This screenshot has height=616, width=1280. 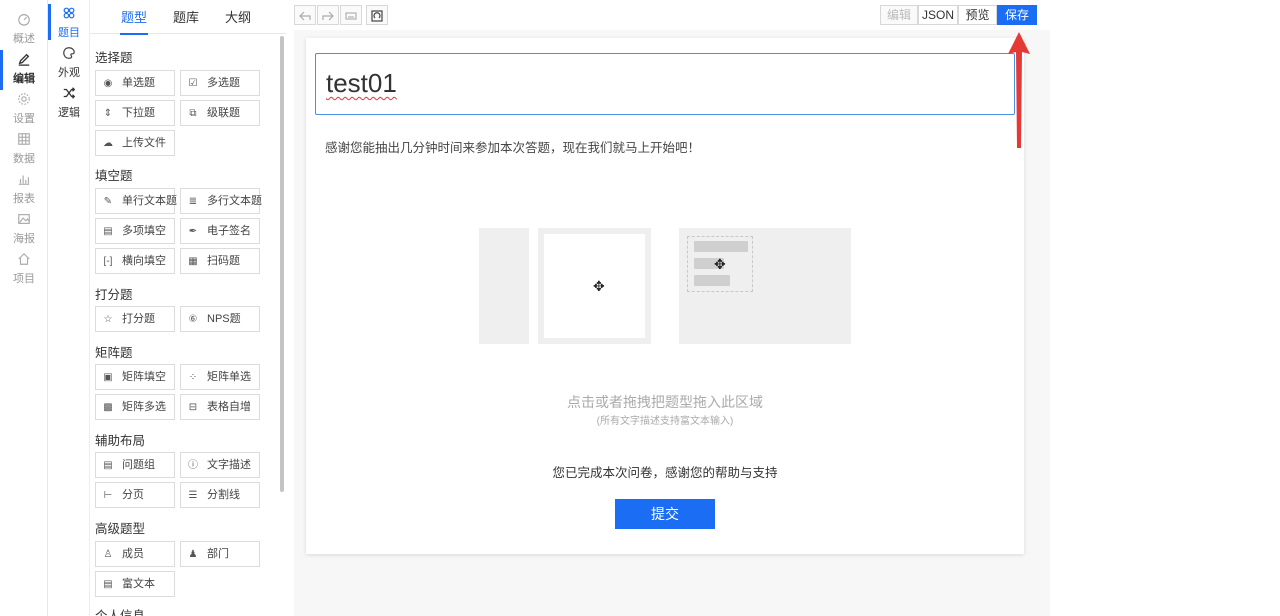 I want to click on nav-label: 概述, so click(x=24, y=39).